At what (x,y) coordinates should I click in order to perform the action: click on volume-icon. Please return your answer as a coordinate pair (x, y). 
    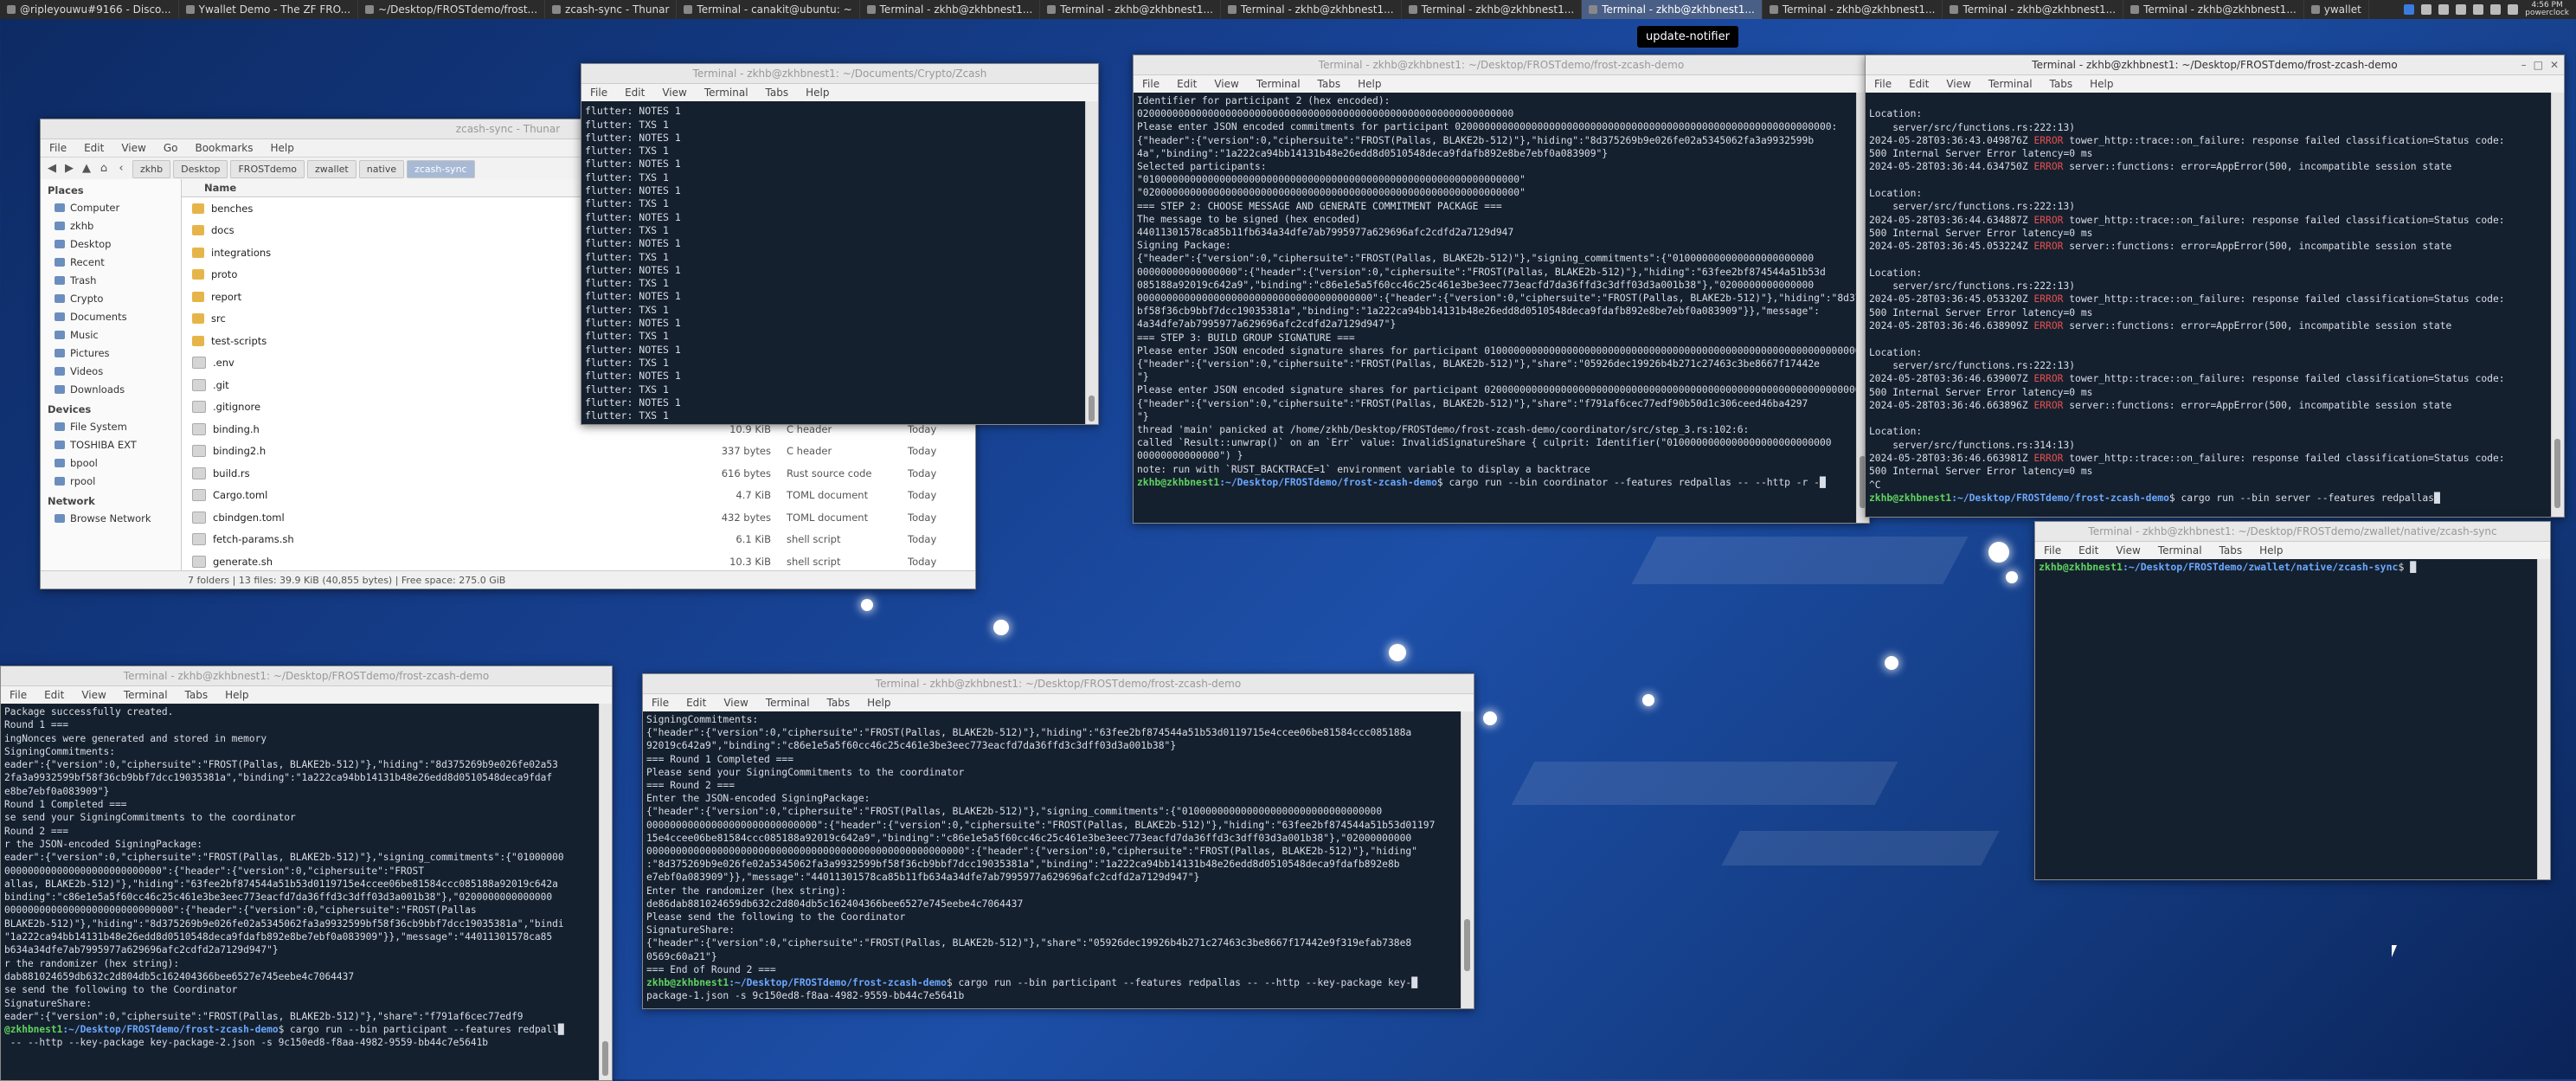
    Looking at the image, I should click on (2496, 9).